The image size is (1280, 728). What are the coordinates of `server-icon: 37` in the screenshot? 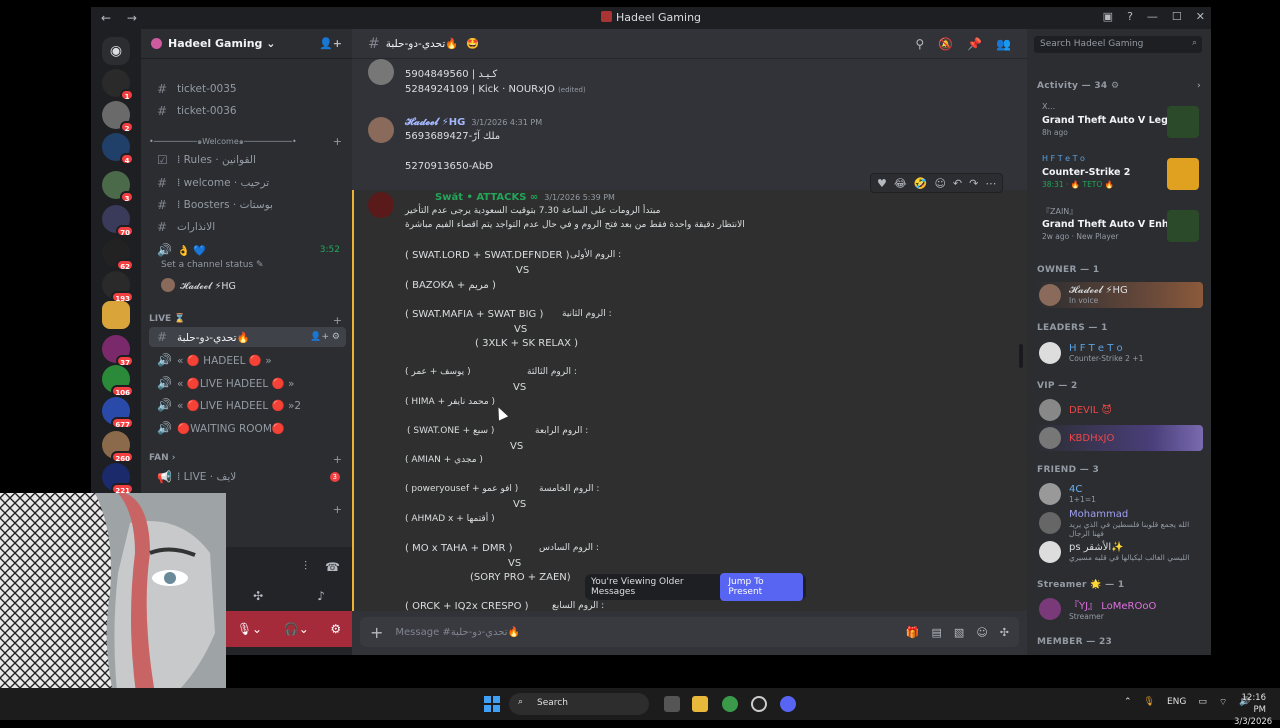 It's located at (118, 351).